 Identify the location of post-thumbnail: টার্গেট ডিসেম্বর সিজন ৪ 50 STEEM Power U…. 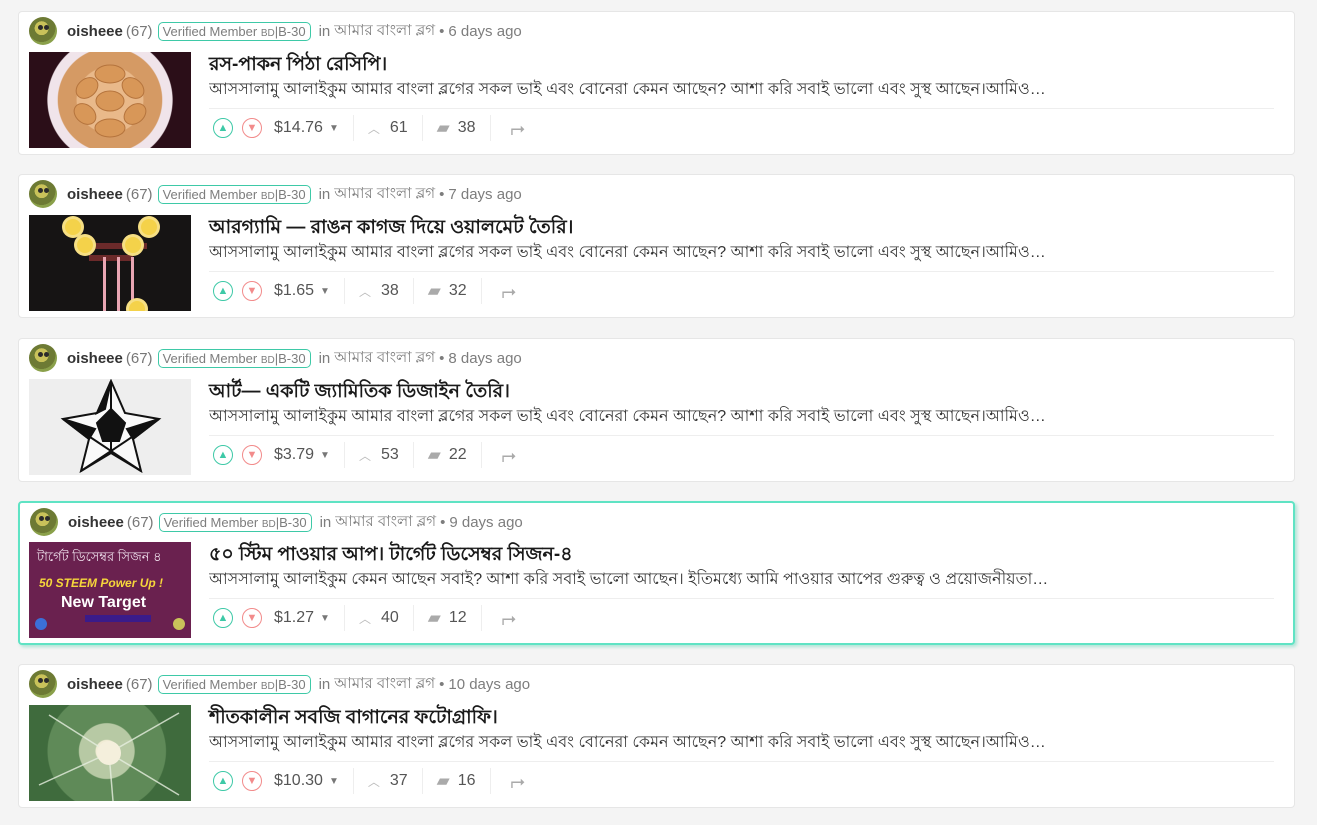
(110, 590).